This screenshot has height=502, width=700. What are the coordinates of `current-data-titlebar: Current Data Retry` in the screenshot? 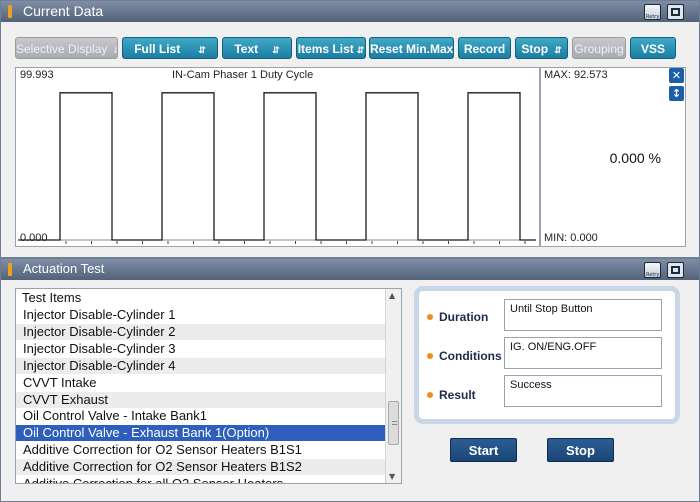 It's located at (350, 11).